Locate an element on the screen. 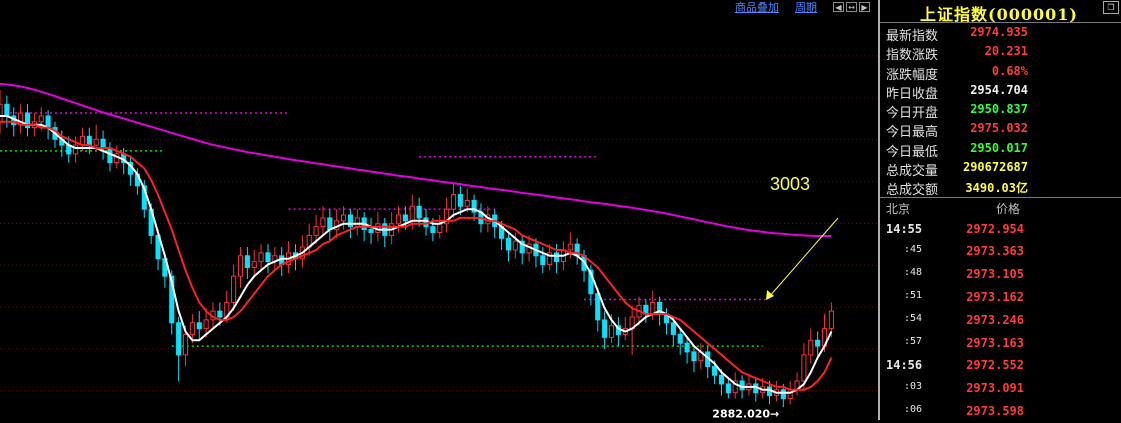 The height and width of the screenshot is (423, 1121). tick-row: :45 2973.363 is located at coordinates (1000, 251).